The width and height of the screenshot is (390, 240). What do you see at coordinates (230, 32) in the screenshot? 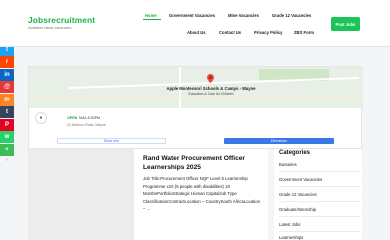
I see `nav-contact-us: Contact Us` at bounding box center [230, 32].